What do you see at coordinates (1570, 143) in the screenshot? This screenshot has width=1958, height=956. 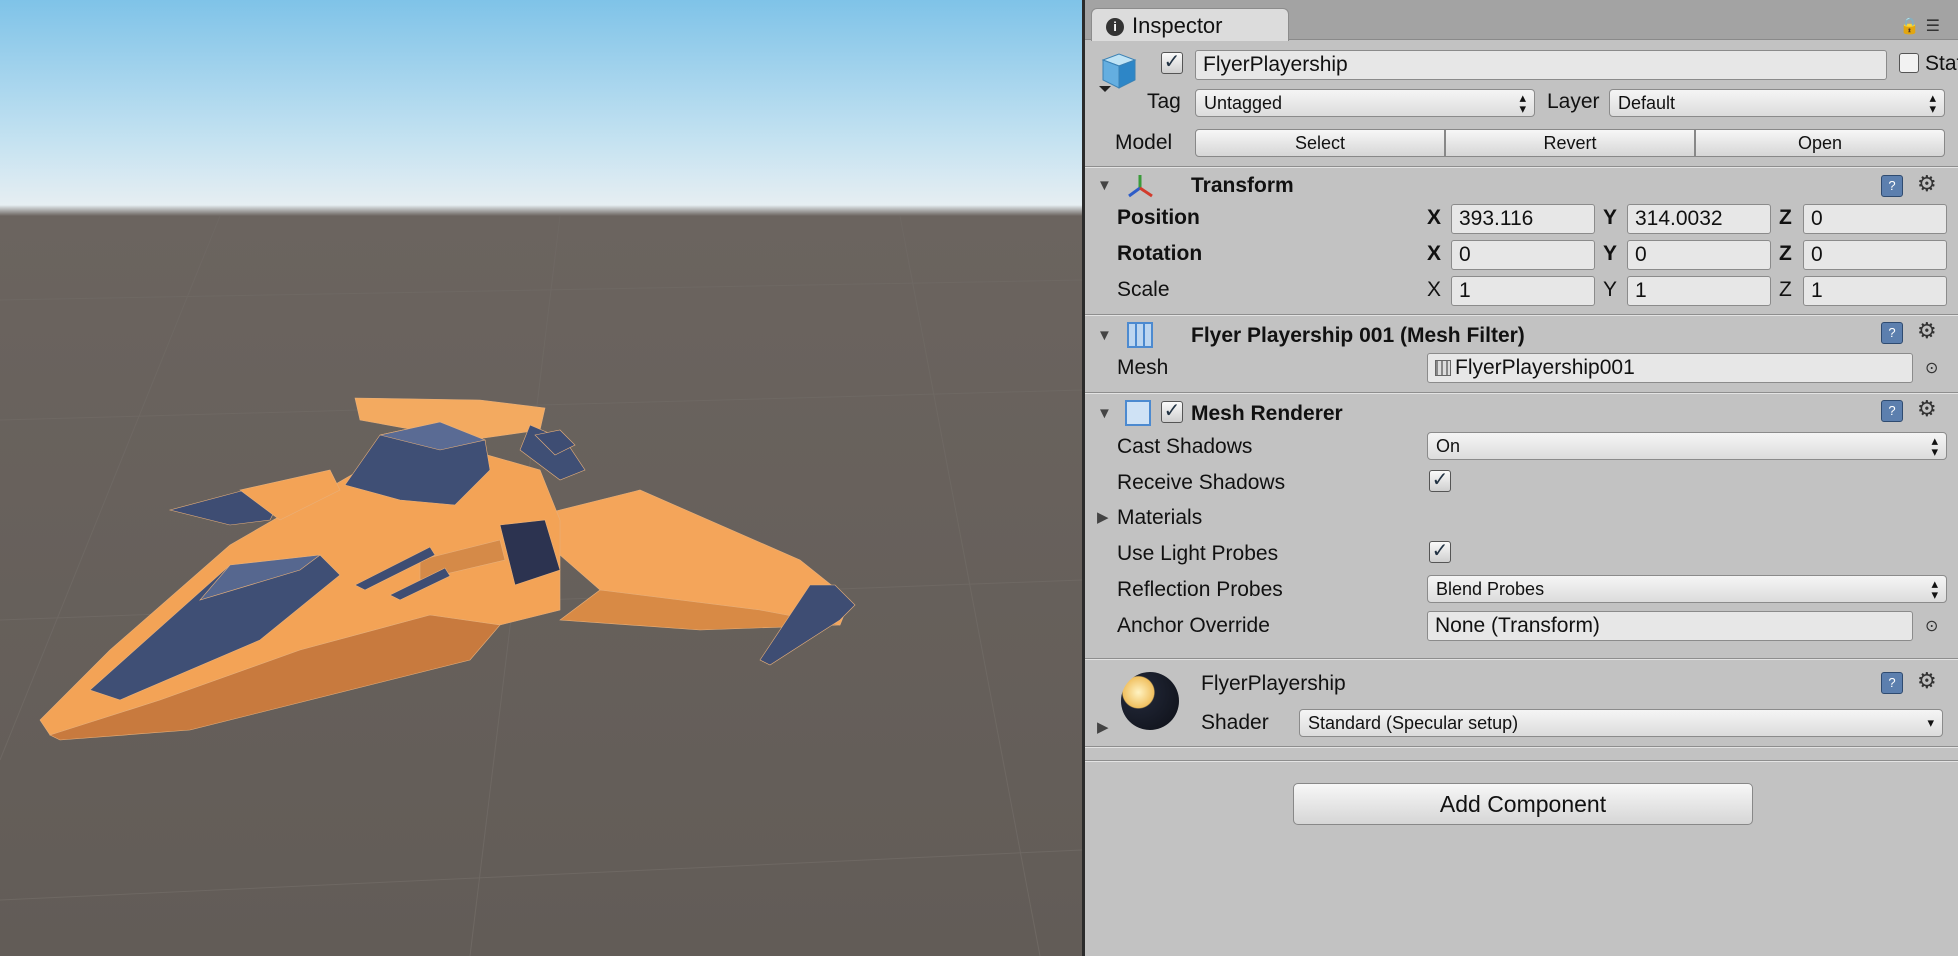 I see `model-revert-button: Revert` at bounding box center [1570, 143].